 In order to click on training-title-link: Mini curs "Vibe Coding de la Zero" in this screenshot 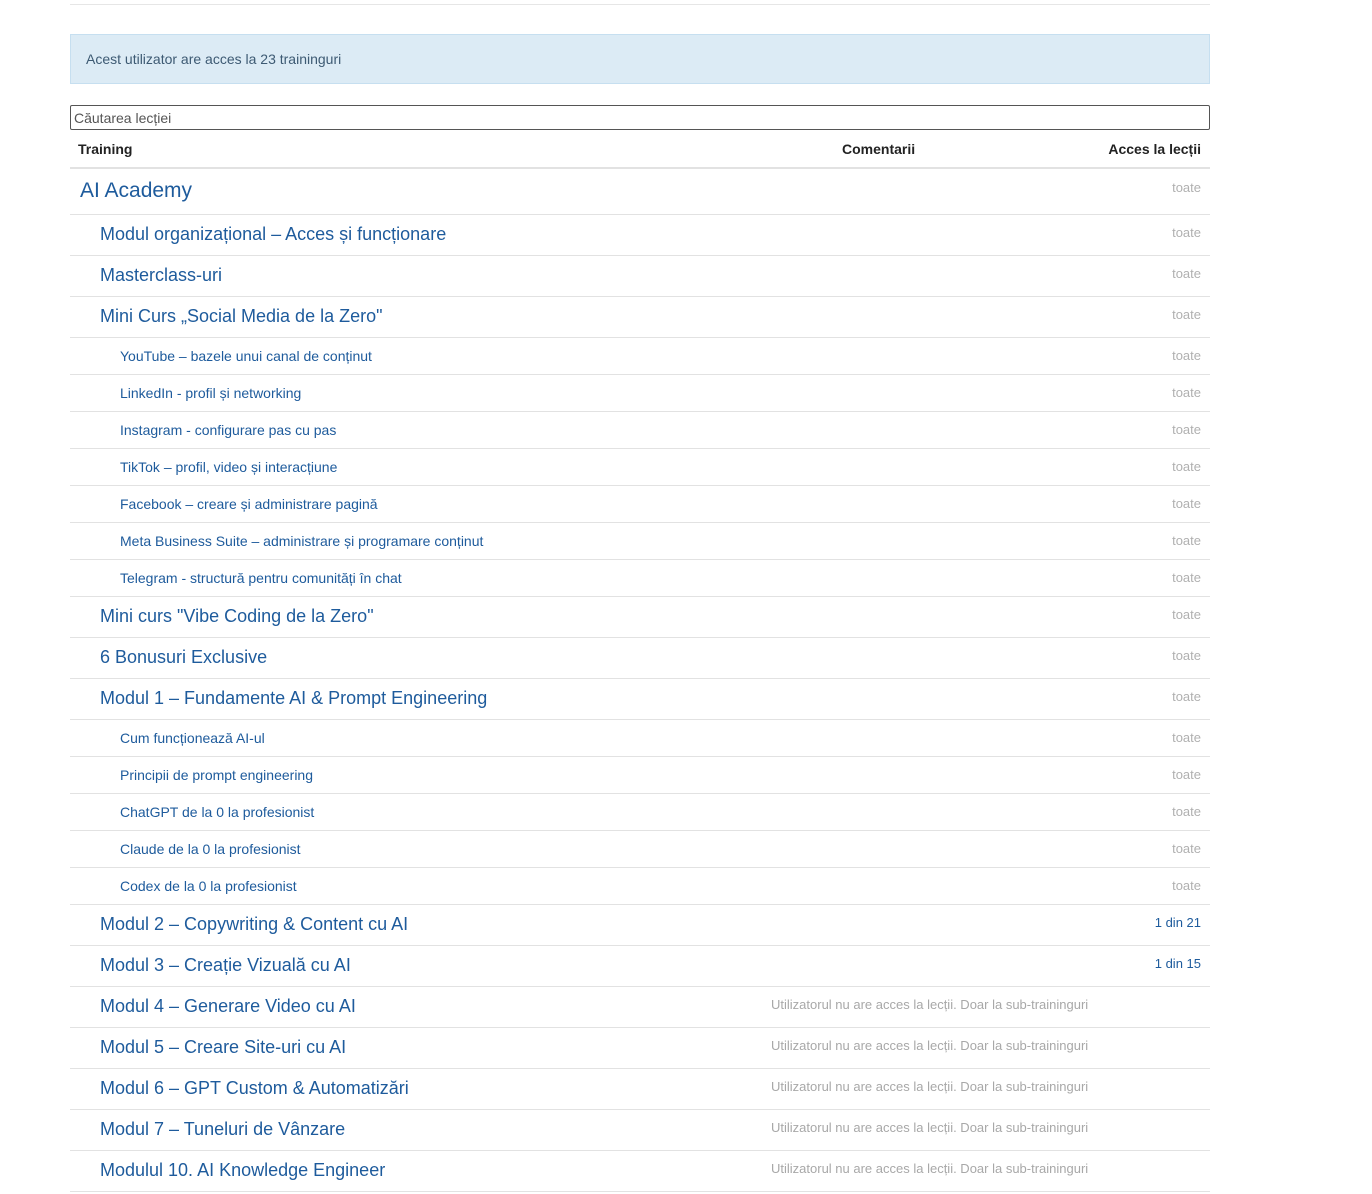, I will do `click(237, 616)`.